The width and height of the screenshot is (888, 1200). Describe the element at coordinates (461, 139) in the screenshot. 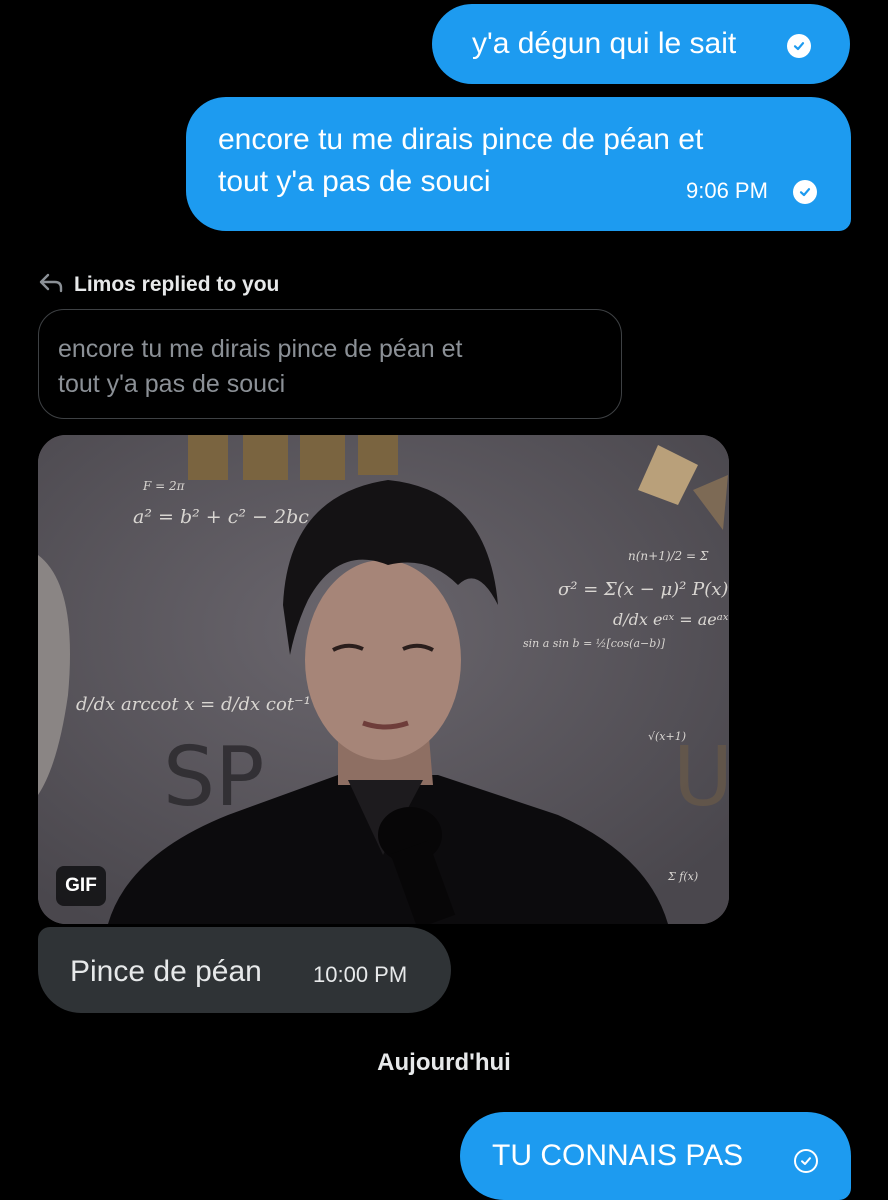

I see `message-text-line: encore tu me dirais pince de péan et` at that location.